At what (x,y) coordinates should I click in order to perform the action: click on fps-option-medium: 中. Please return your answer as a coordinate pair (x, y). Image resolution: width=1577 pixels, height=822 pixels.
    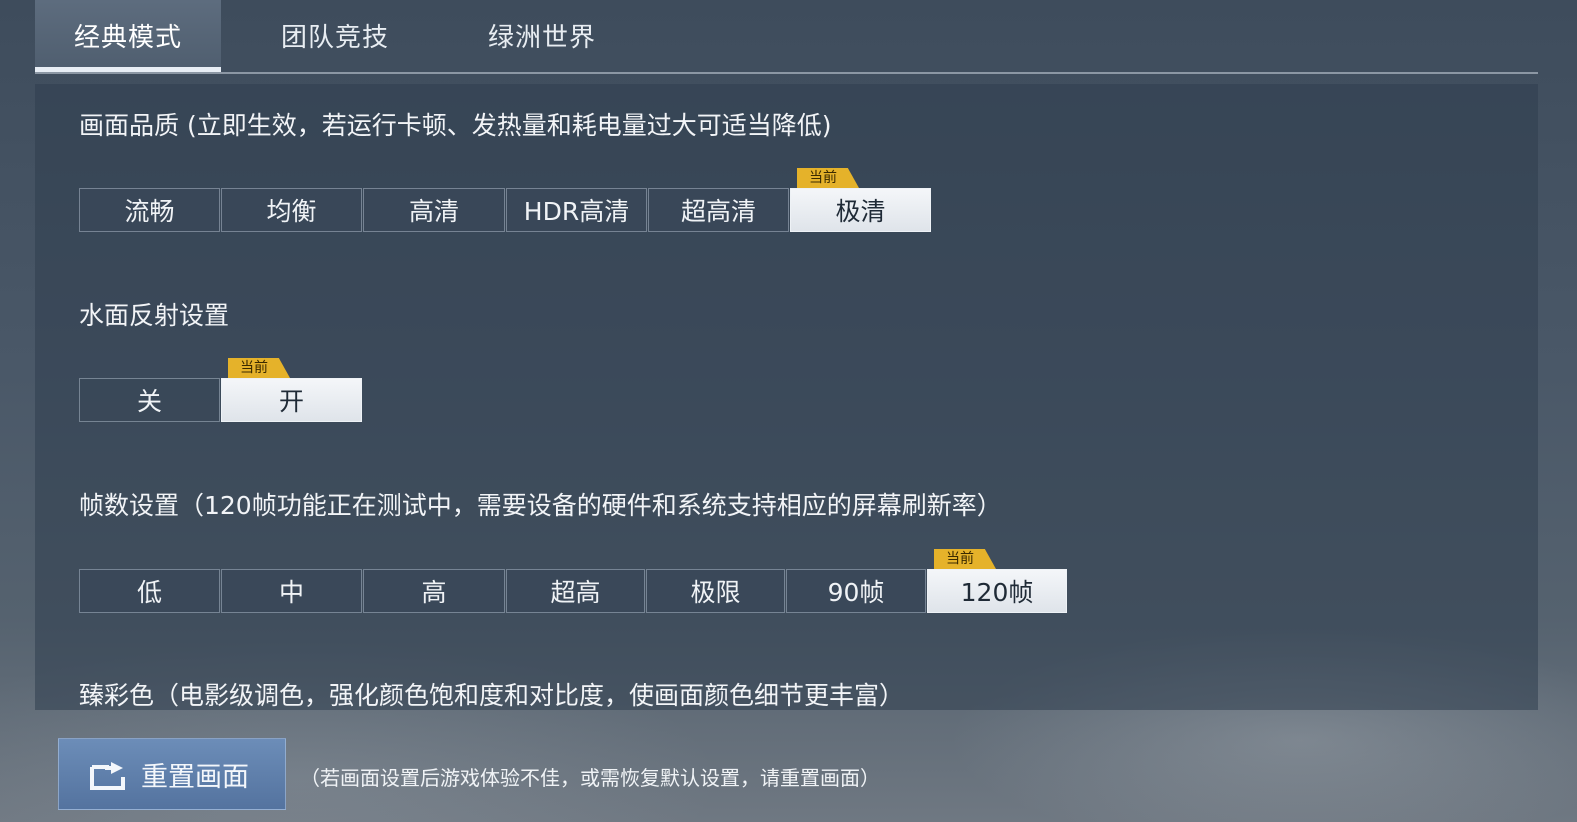
    Looking at the image, I should click on (291, 591).